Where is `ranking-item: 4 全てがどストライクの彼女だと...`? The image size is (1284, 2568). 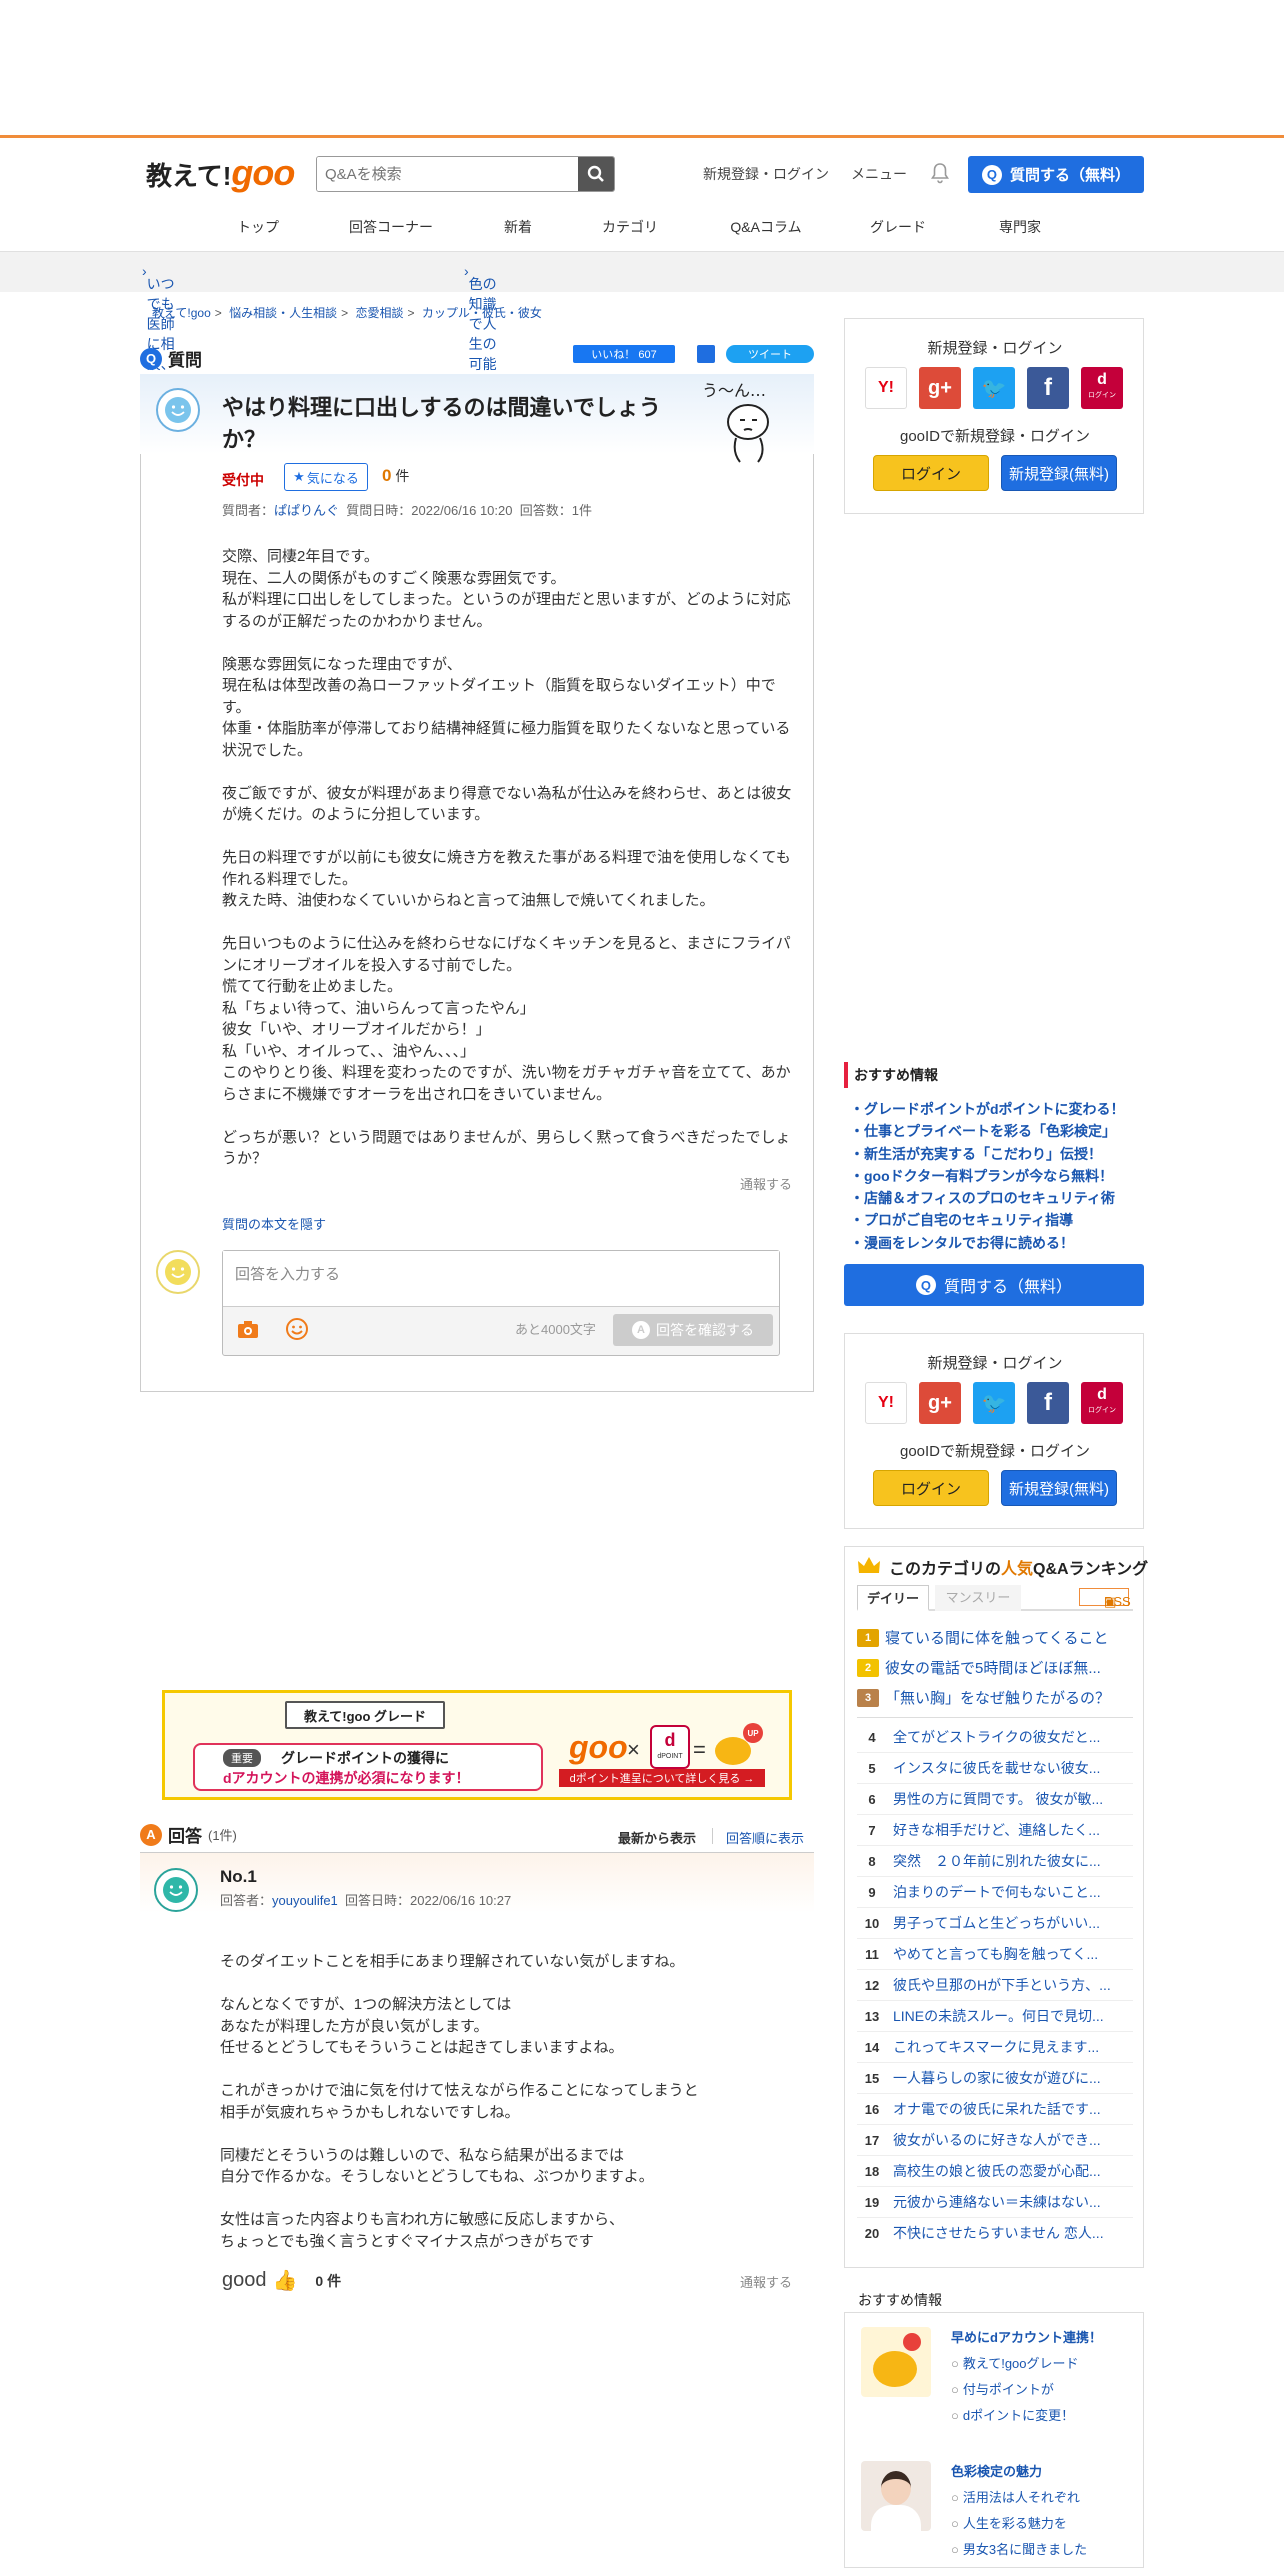
ranking-item: 4 全てがどストライクの彼女だと... is located at coordinates (997, 1737).